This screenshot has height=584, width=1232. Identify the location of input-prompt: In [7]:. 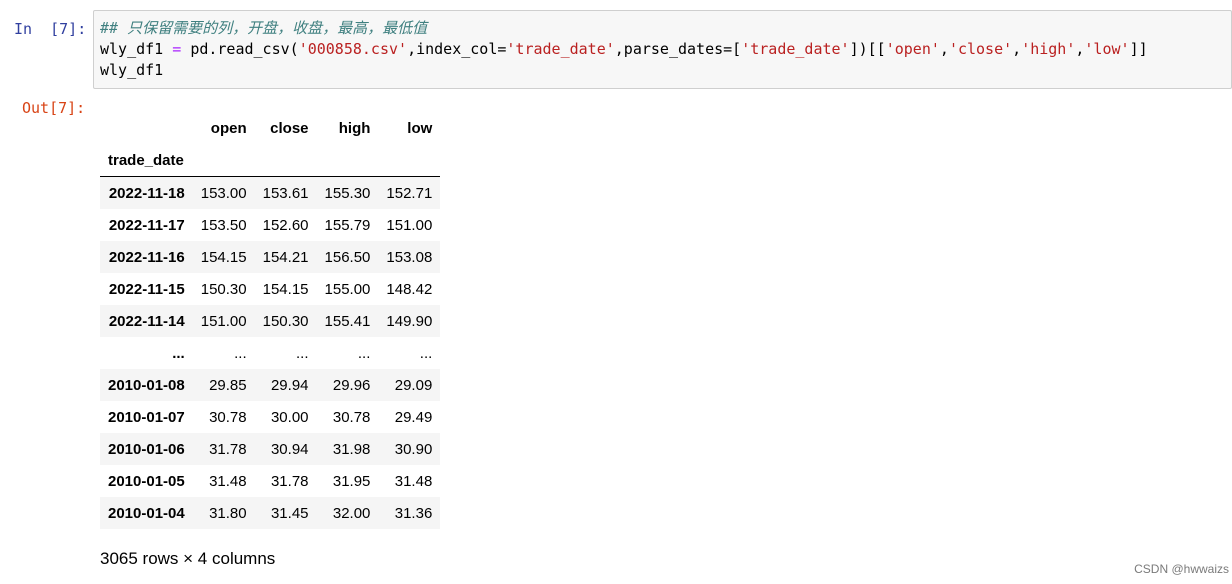
(50, 29).